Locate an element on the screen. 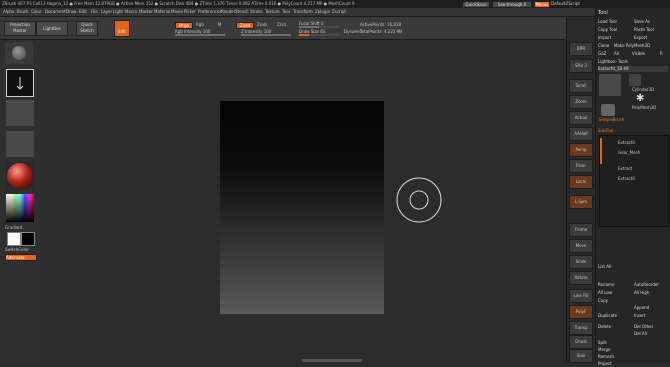  menu-movie: Movie is located at coordinates (177, 11).